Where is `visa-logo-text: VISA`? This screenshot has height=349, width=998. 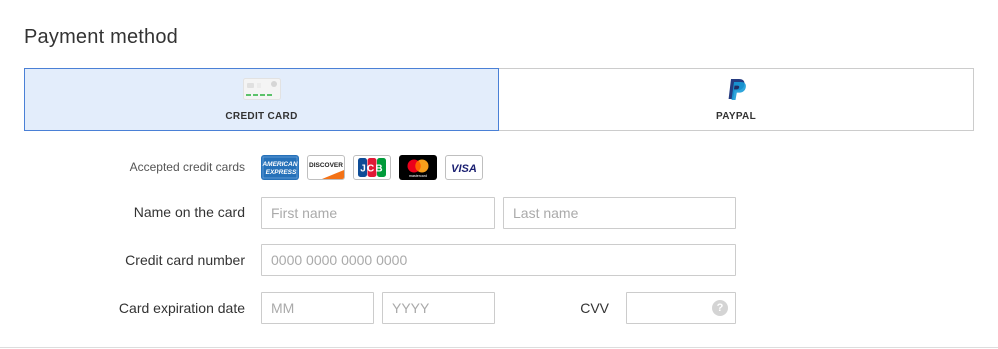 visa-logo-text: VISA is located at coordinates (464, 169).